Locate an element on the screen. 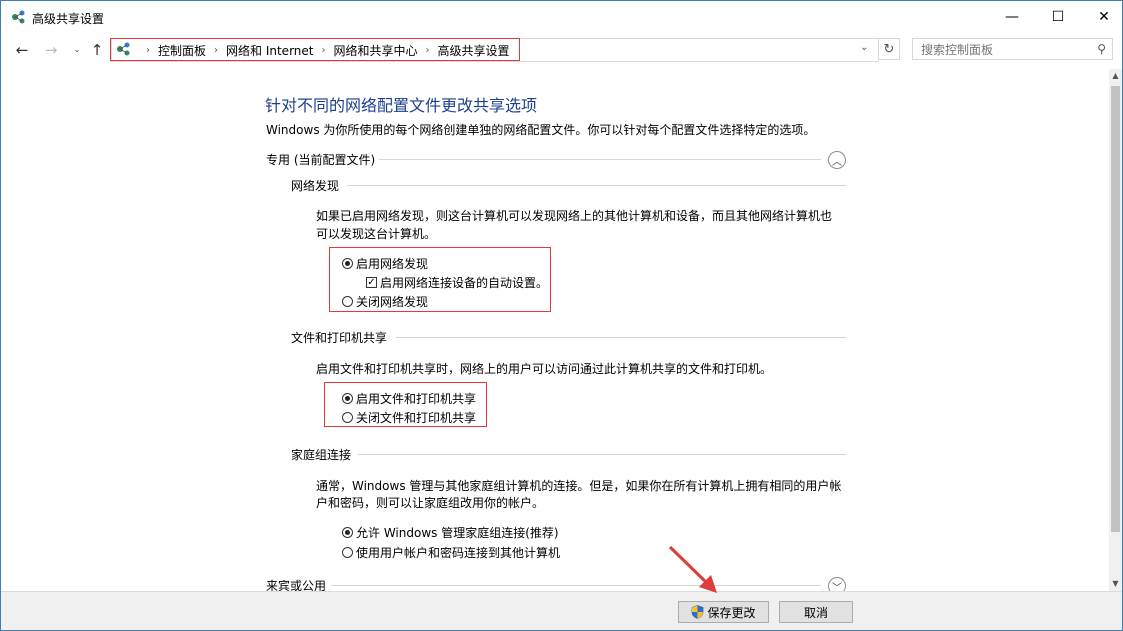 This screenshot has width=1123, height=631. cancel-label: 取消 is located at coordinates (815, 612).